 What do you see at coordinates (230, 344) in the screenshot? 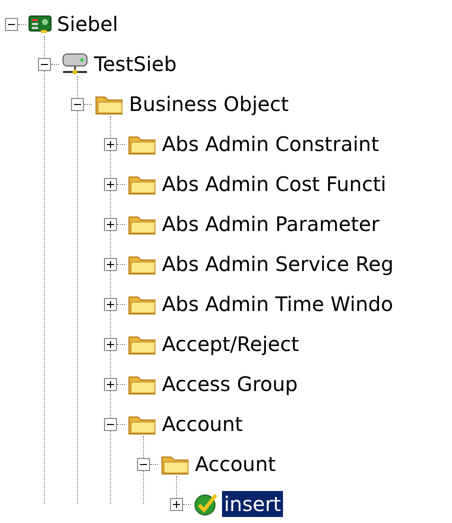
I see `tree-item-label: Accept/Reject` at bounding box center [230, 344].